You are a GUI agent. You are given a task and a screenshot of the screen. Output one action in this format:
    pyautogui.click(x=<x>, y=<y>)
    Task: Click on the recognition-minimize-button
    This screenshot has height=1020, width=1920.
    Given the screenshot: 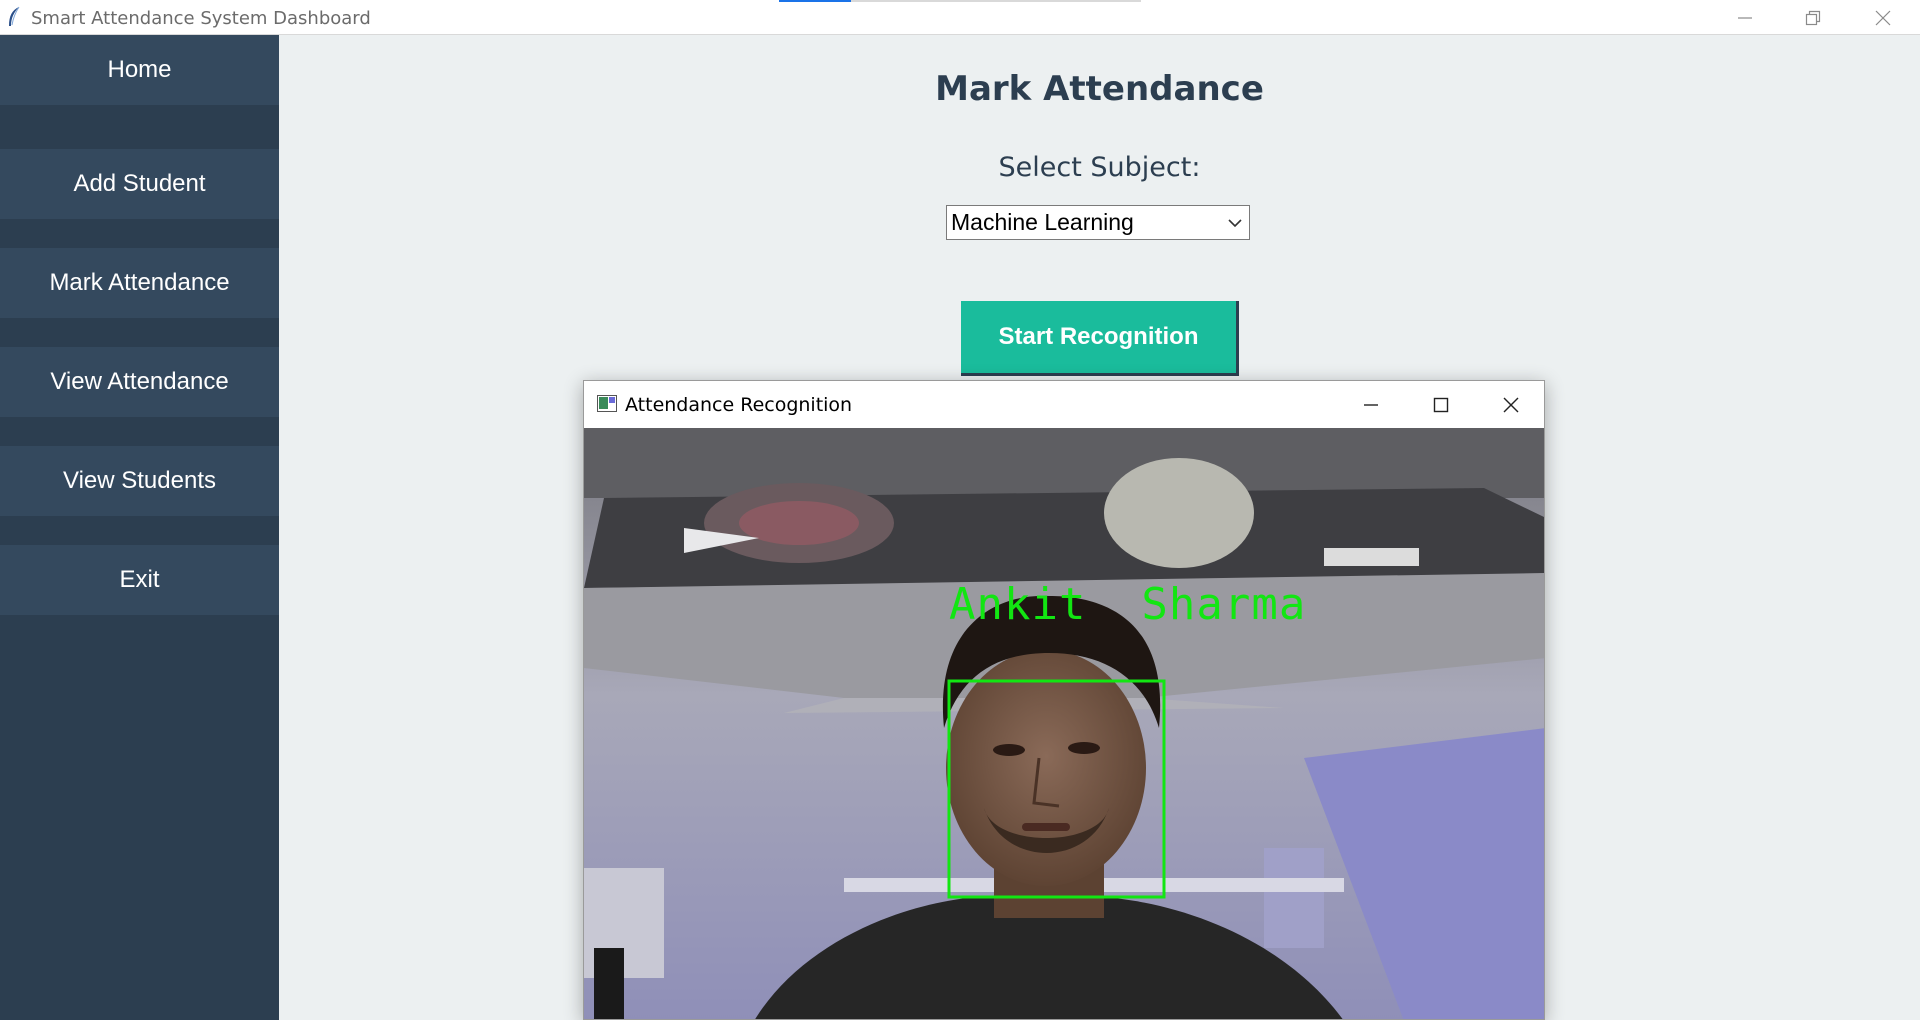 What is the action you would take?
    pyautogui.click(x=1371, y=404)
    